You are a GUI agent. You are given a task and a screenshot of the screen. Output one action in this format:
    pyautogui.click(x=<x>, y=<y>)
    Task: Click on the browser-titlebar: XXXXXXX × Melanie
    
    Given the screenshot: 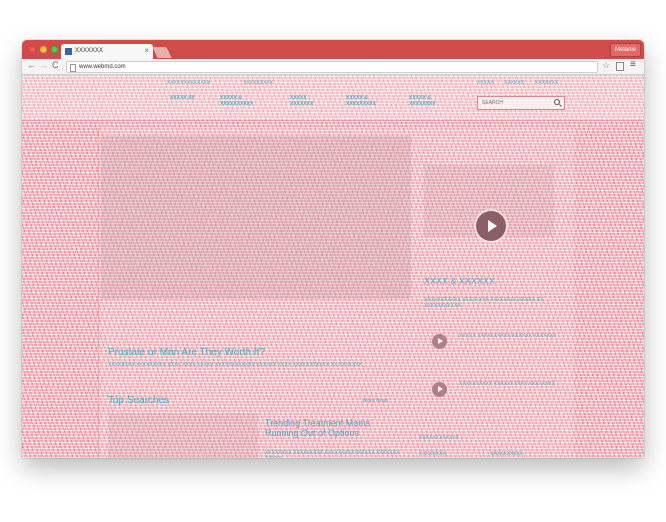 What is the action you would take?
    pyautogui.click(x=333, y=49)
    